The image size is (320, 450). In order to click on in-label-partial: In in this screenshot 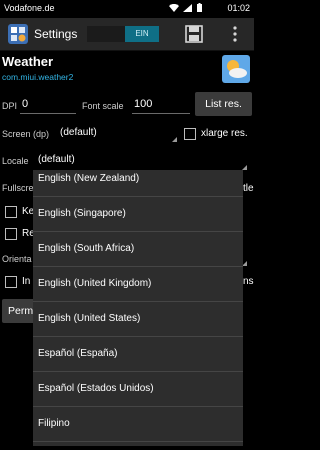, I will do `click(26, 281)`.